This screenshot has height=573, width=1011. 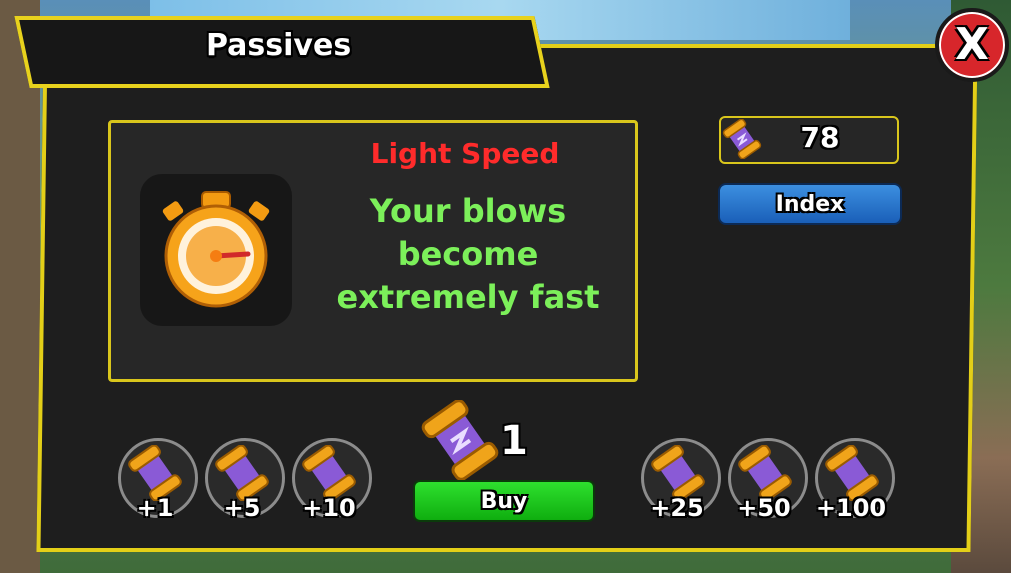 I want to click on stopwatch-icon, so click(x=216, y=249).